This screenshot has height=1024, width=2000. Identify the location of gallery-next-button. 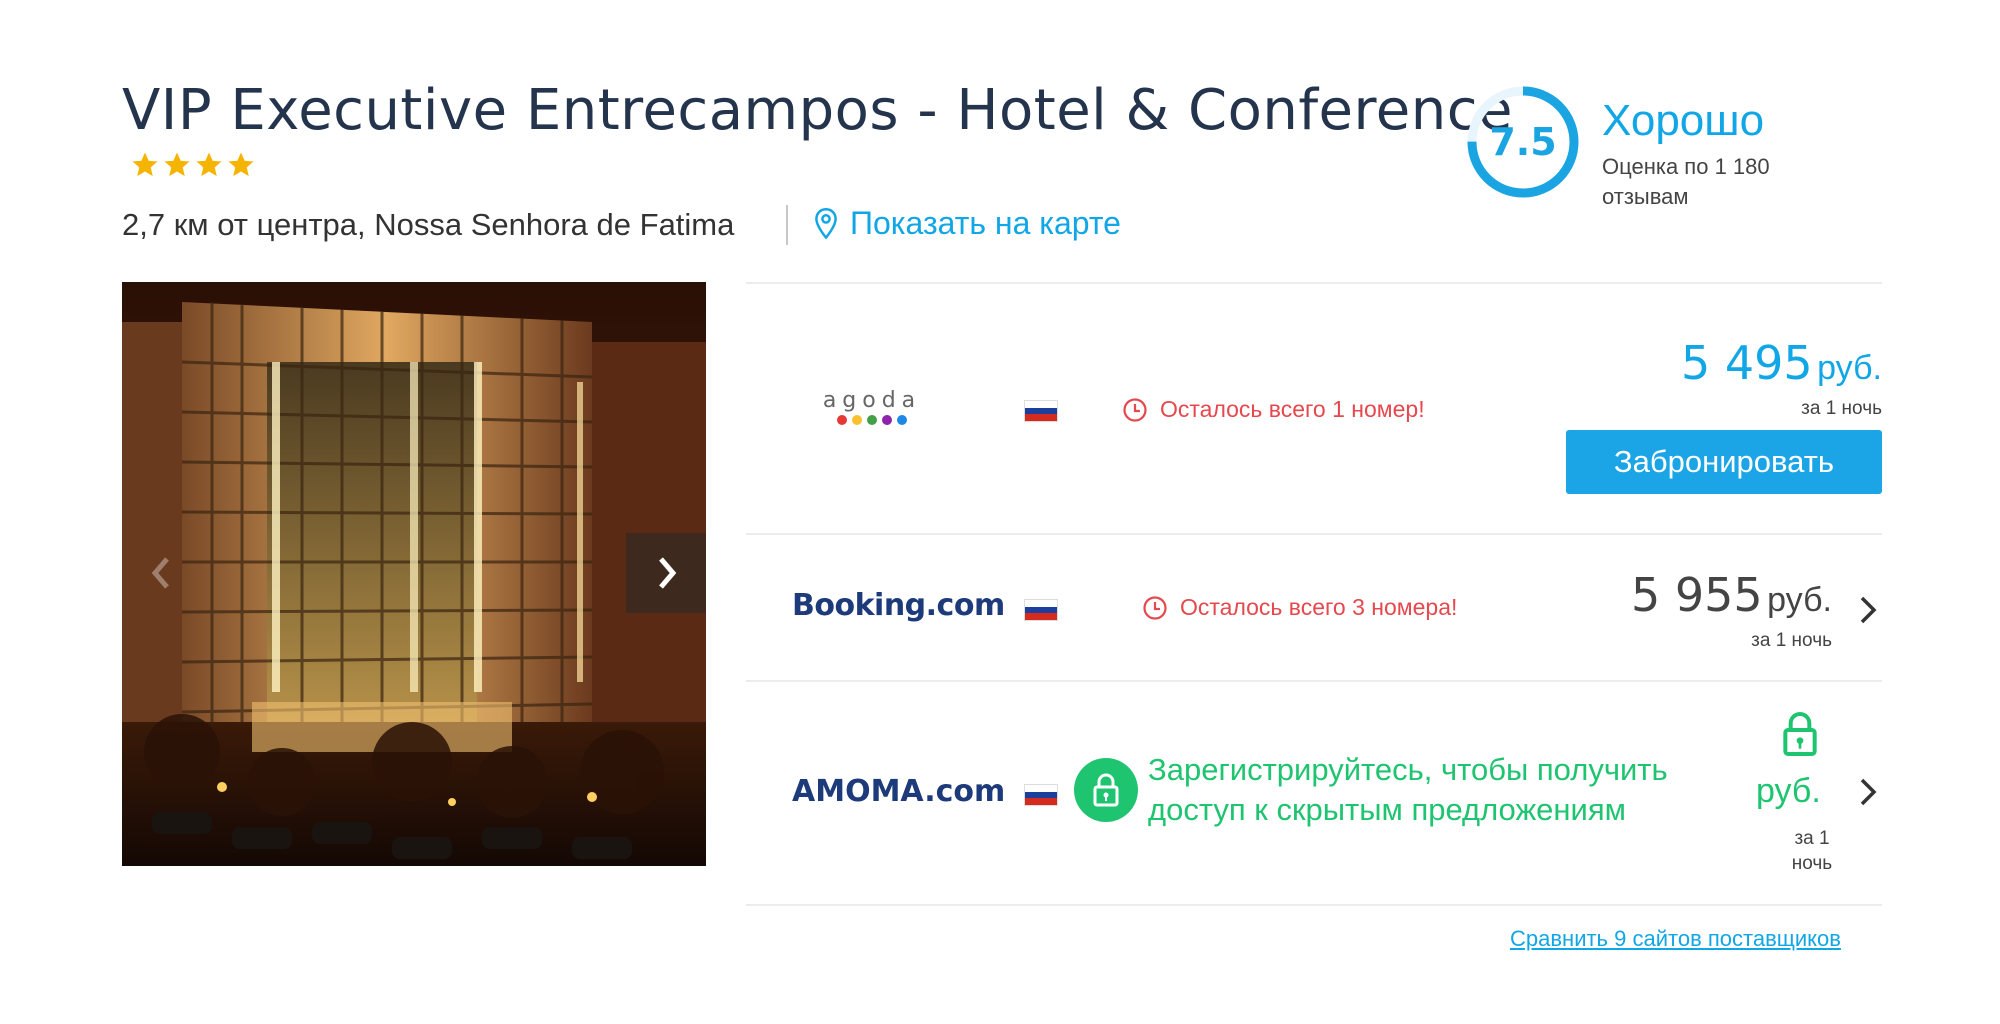
(666, 573).